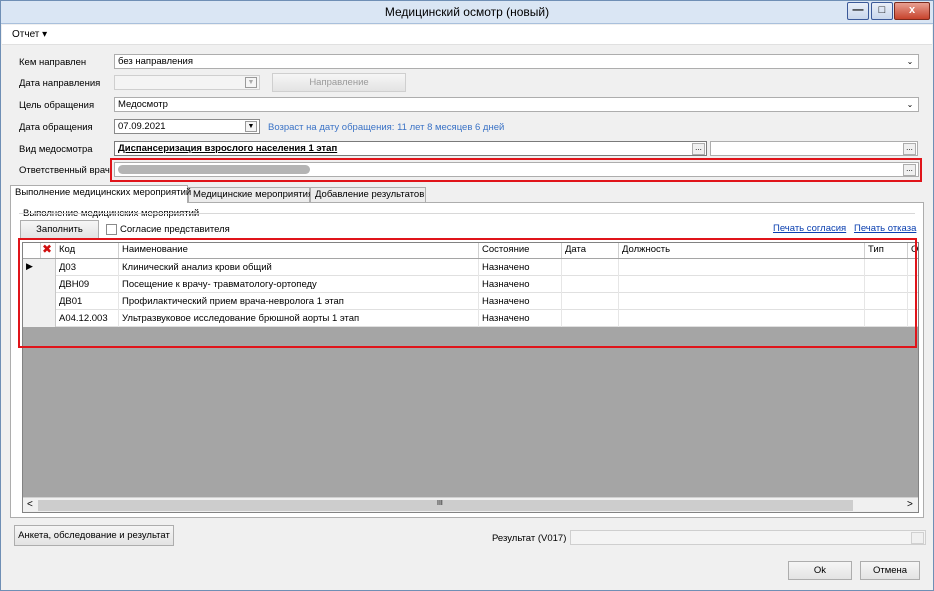 The height and width of the screenshot is (591, 934). Describe the element at coordinates (94, 535) in the screenshot. I see `survey-results-button: Анкета, обследование и результат` at that location.